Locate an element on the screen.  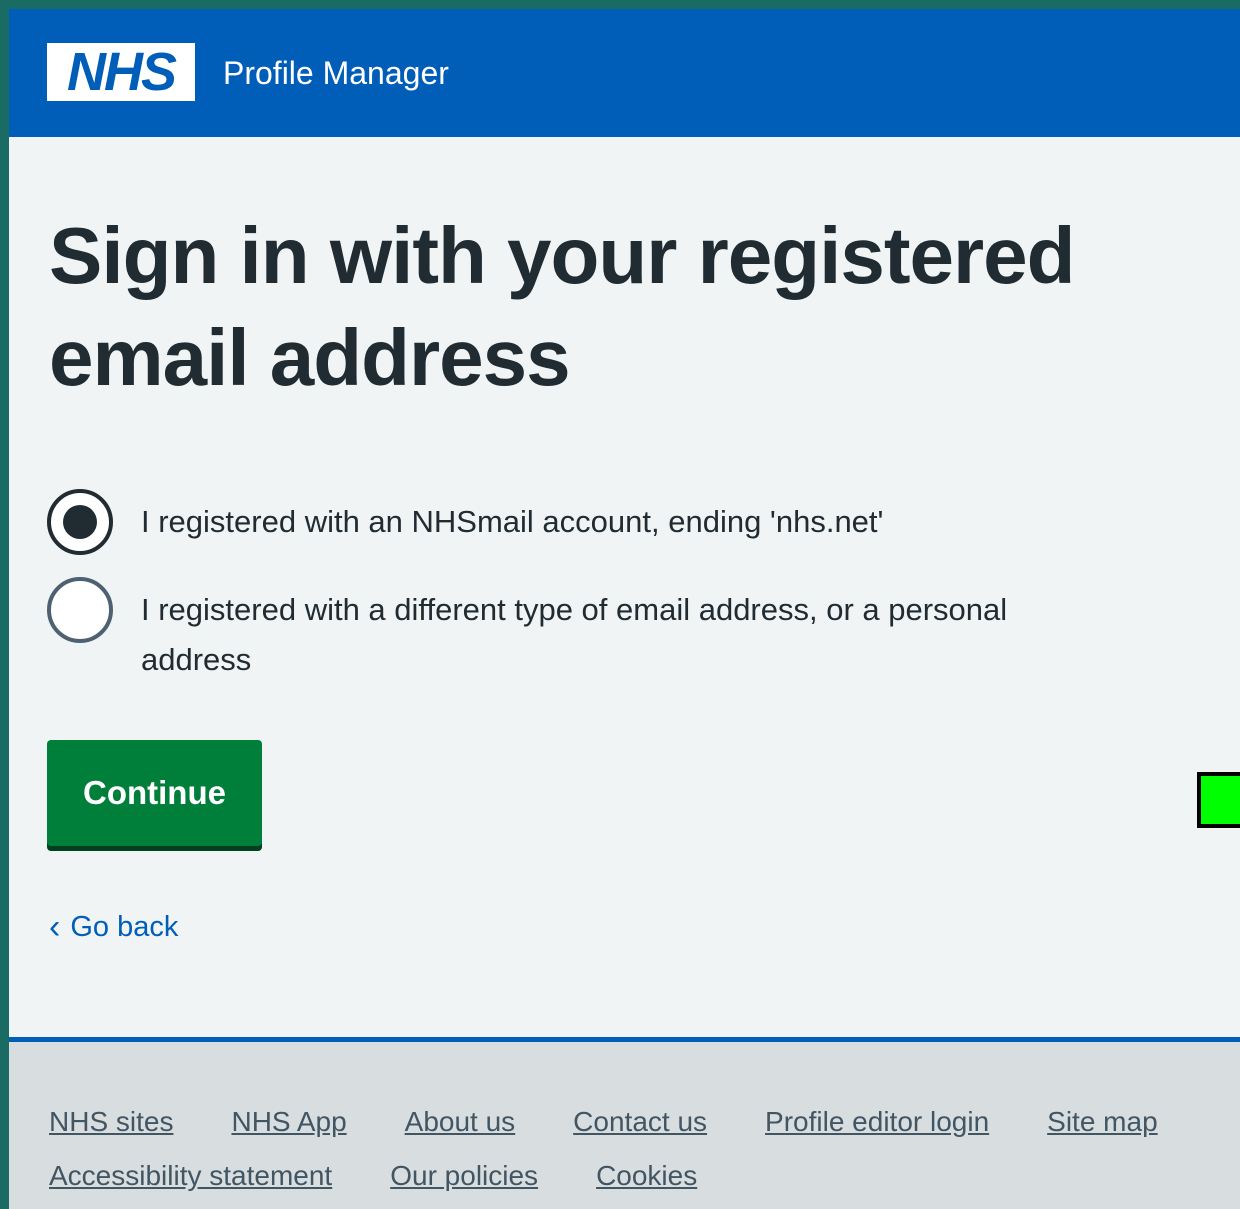
footer-link-accessibility-statement: Accessibility statement is located at coordinates (190, 1176).